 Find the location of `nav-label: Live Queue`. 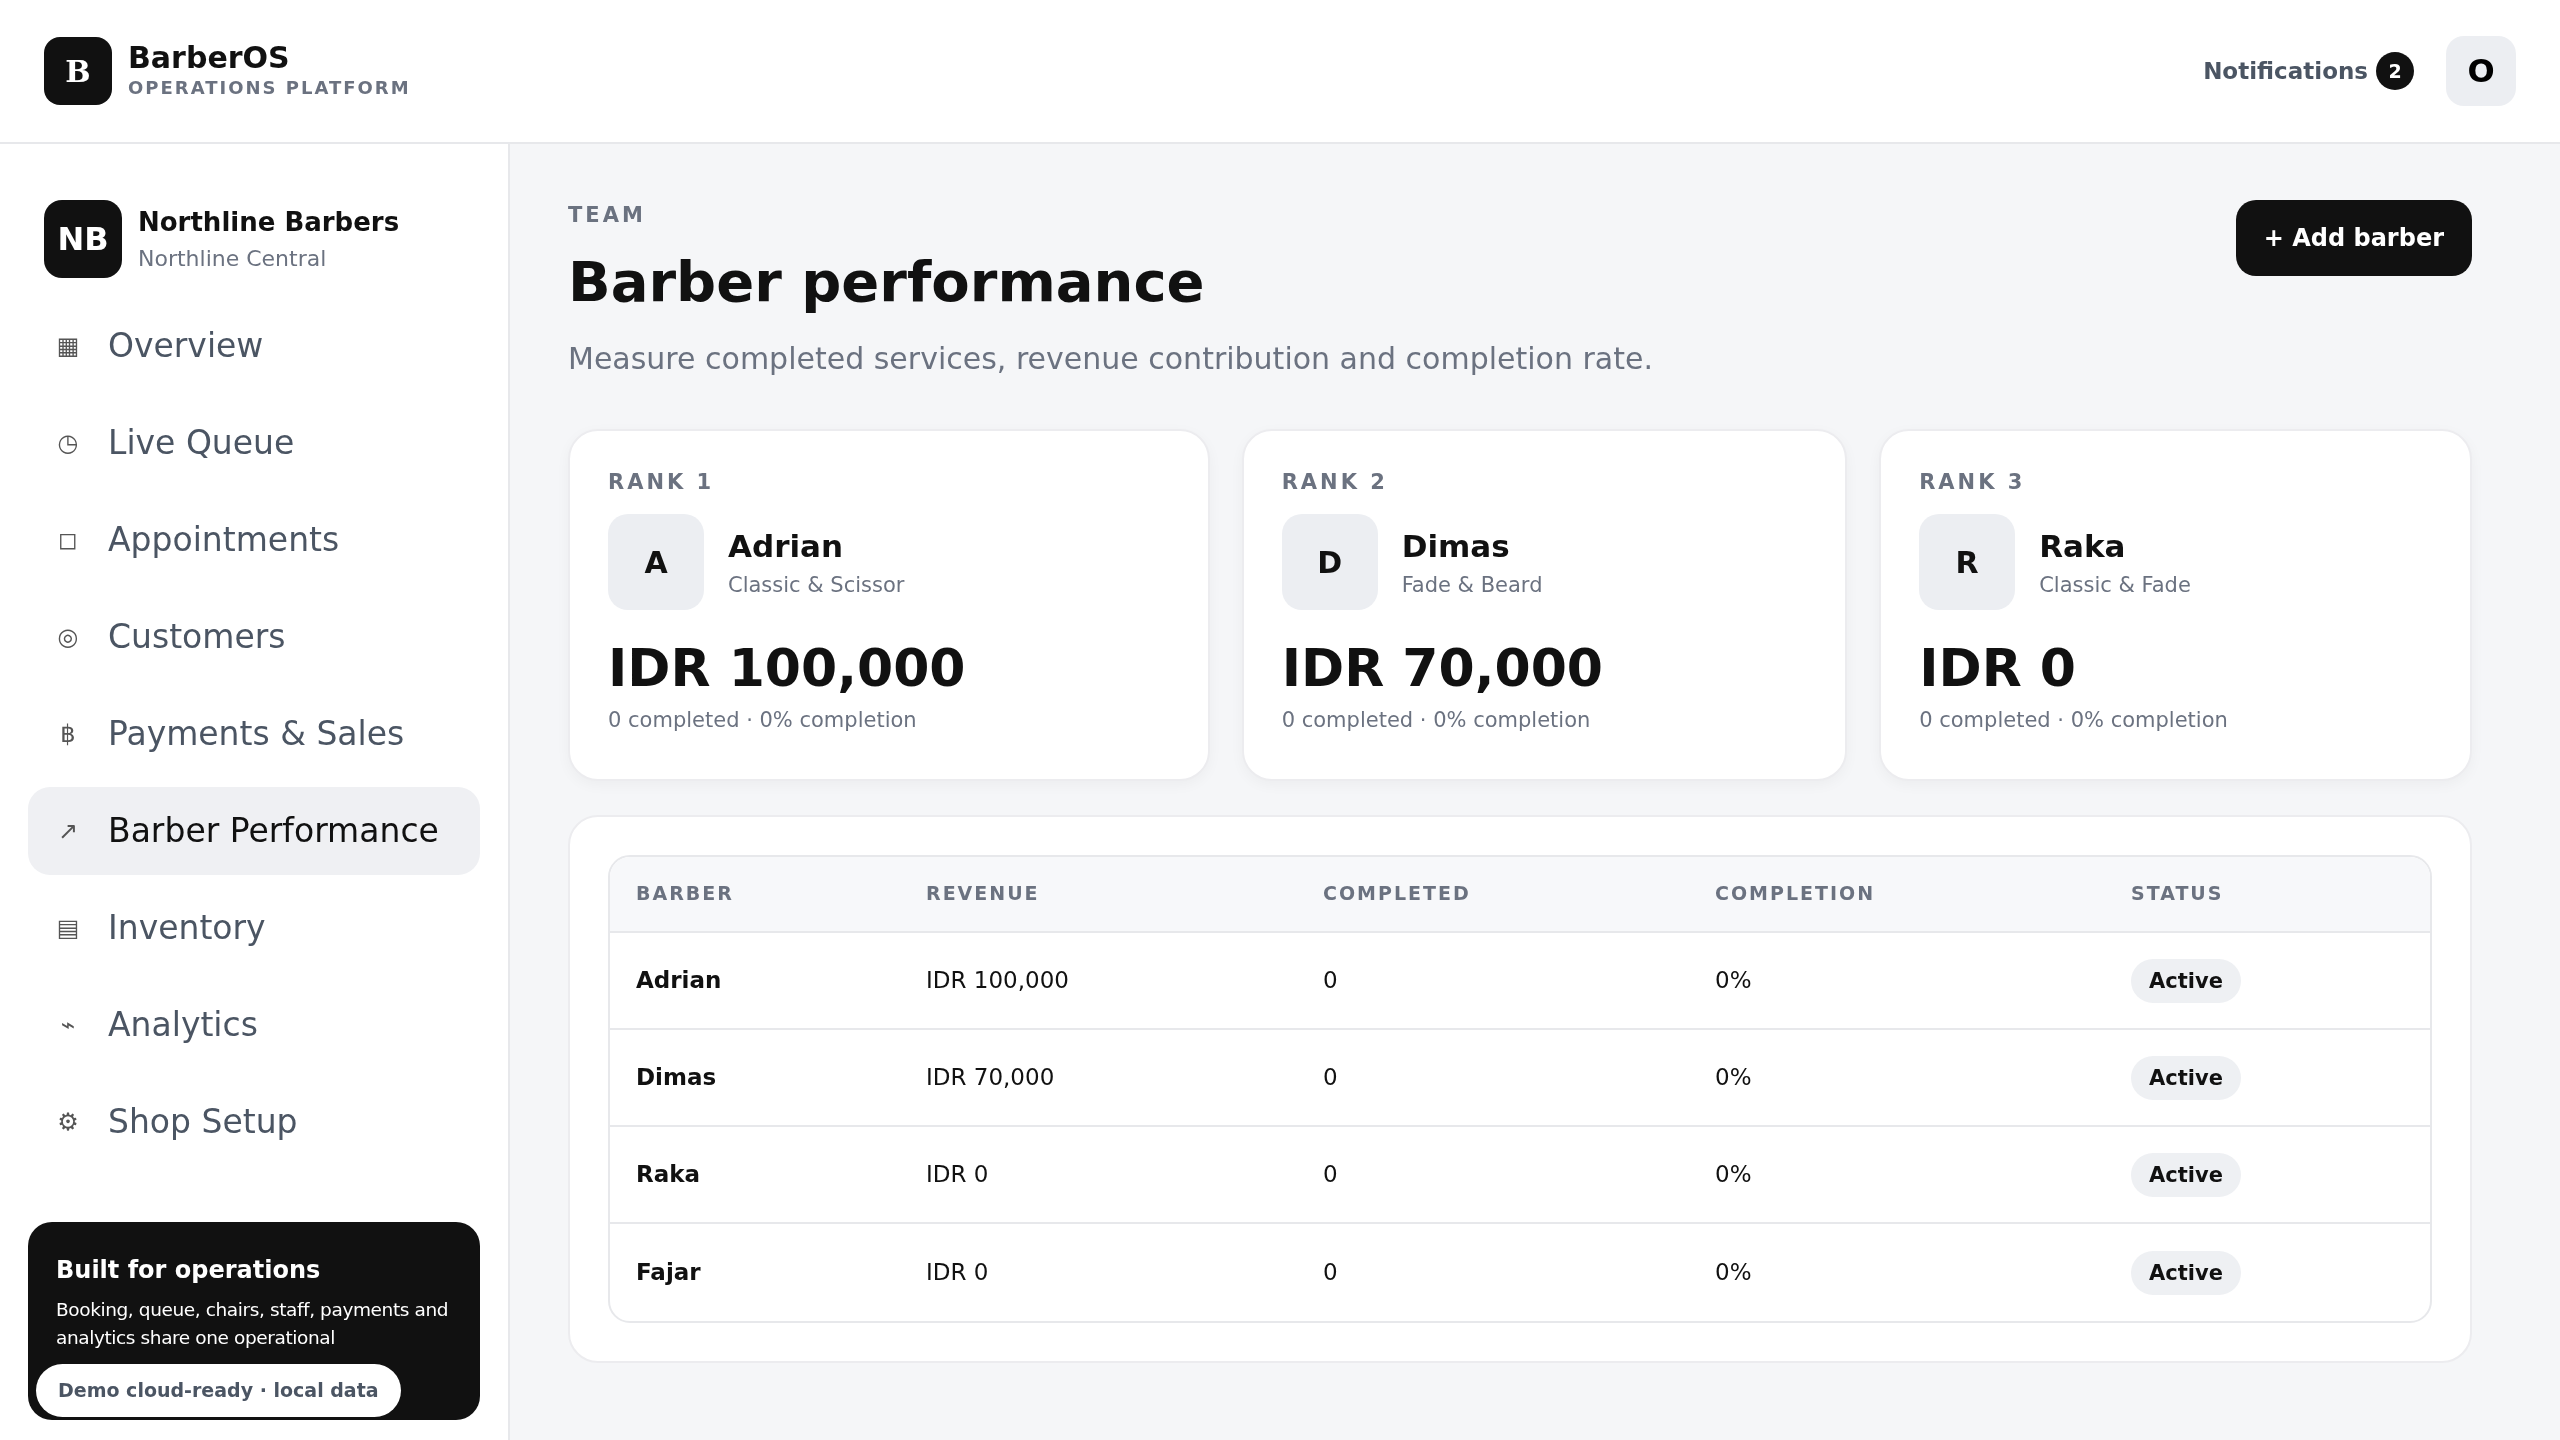

nav-label: Live Queue is located at coordinates (201, 443).